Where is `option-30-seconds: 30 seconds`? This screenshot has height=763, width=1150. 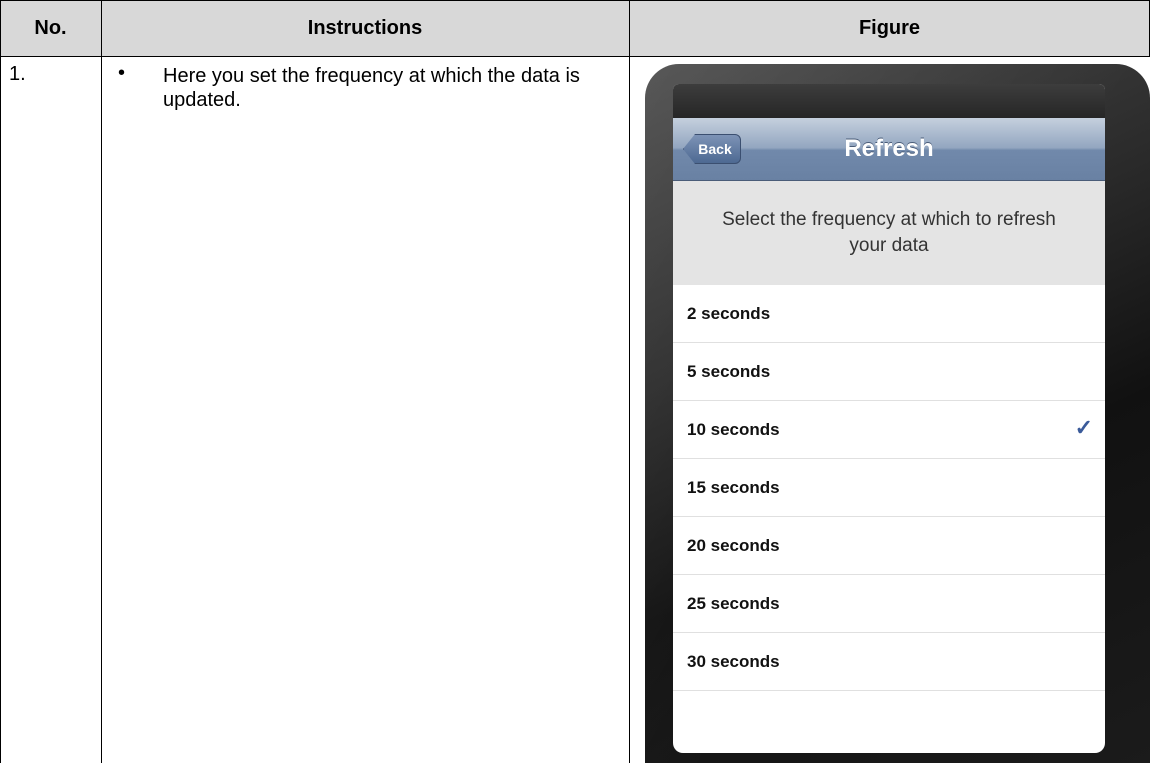
option-30-seconds: 30 seconds is located at coordinates (889, 662).